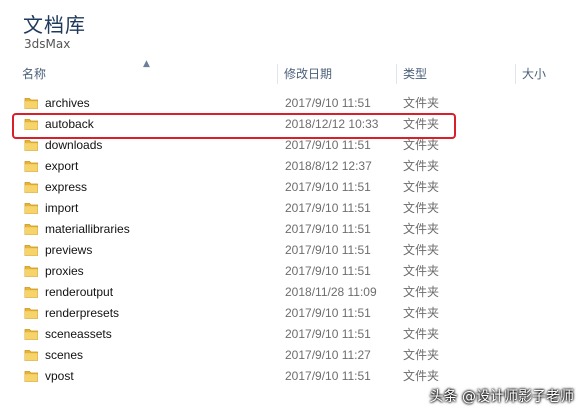 This screenshot has width=584, height=415. I want to click on file-name: proxies, so click(64, 271).